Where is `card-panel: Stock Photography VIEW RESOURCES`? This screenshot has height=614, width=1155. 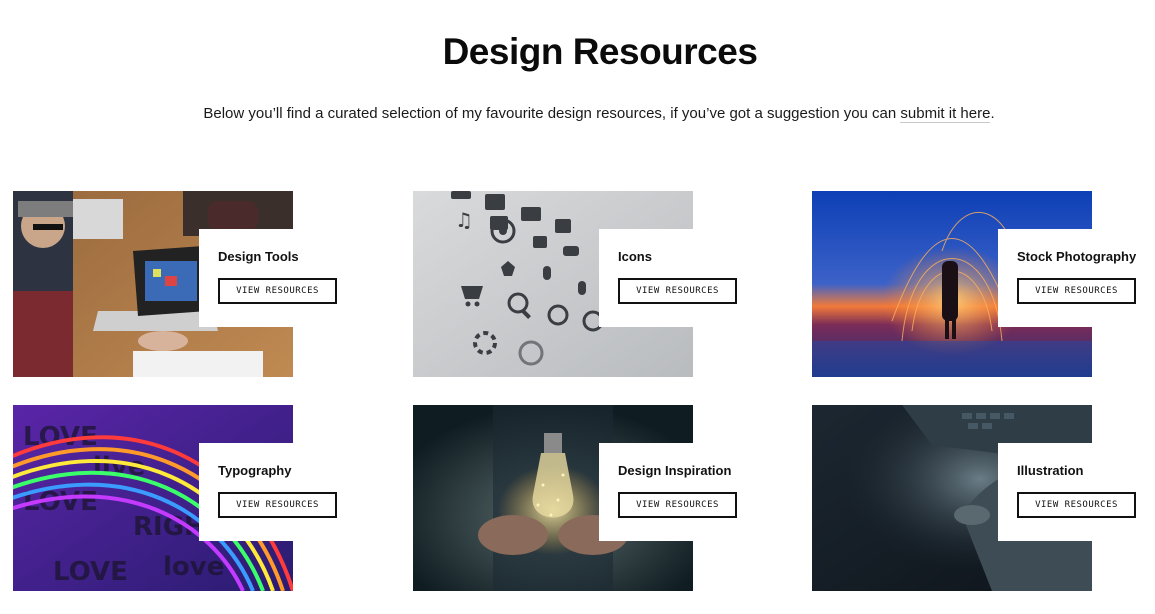
card-panel: Stock Photography VIEW RESOURCES is located at coordinates (1068, 278).